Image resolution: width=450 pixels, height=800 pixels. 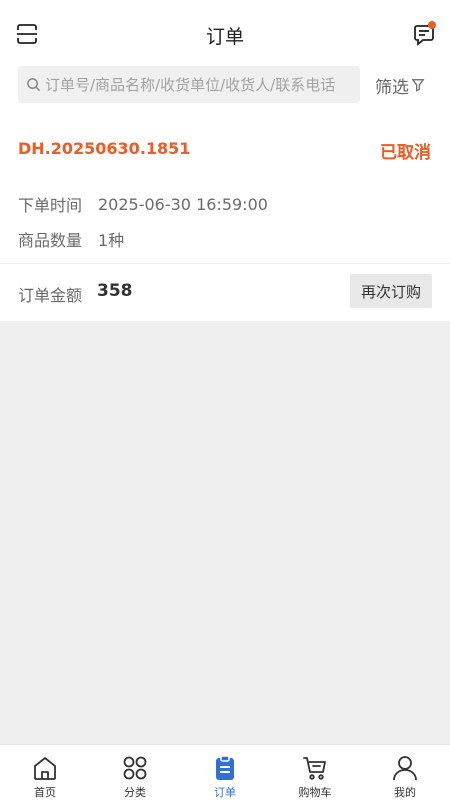 I want to click on tab-order-label: 订单, so click(x=225, y=792).